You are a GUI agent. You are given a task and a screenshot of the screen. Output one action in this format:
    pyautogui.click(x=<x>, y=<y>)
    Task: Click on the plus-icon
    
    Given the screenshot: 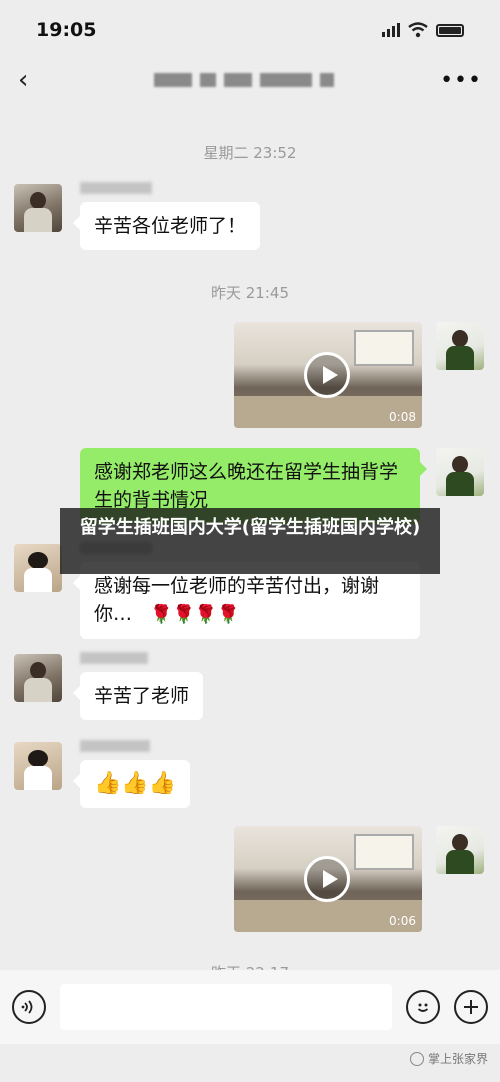 What is the action you would take?
    pyautogui.click(x=471, y=1007)
    